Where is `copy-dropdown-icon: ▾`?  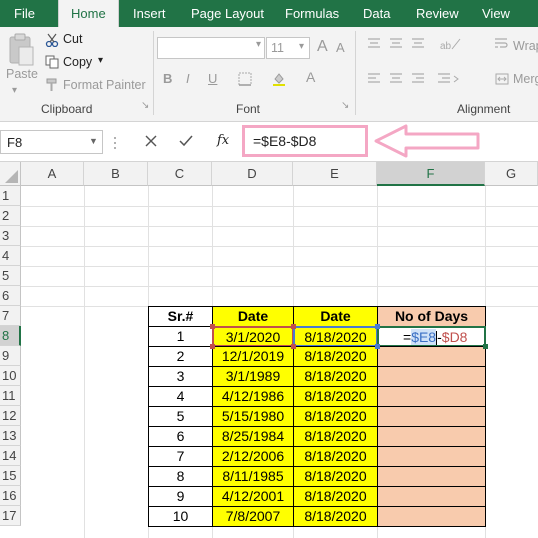
copy-dropdown-icon: ▾ is located at coordinates (100, 60).